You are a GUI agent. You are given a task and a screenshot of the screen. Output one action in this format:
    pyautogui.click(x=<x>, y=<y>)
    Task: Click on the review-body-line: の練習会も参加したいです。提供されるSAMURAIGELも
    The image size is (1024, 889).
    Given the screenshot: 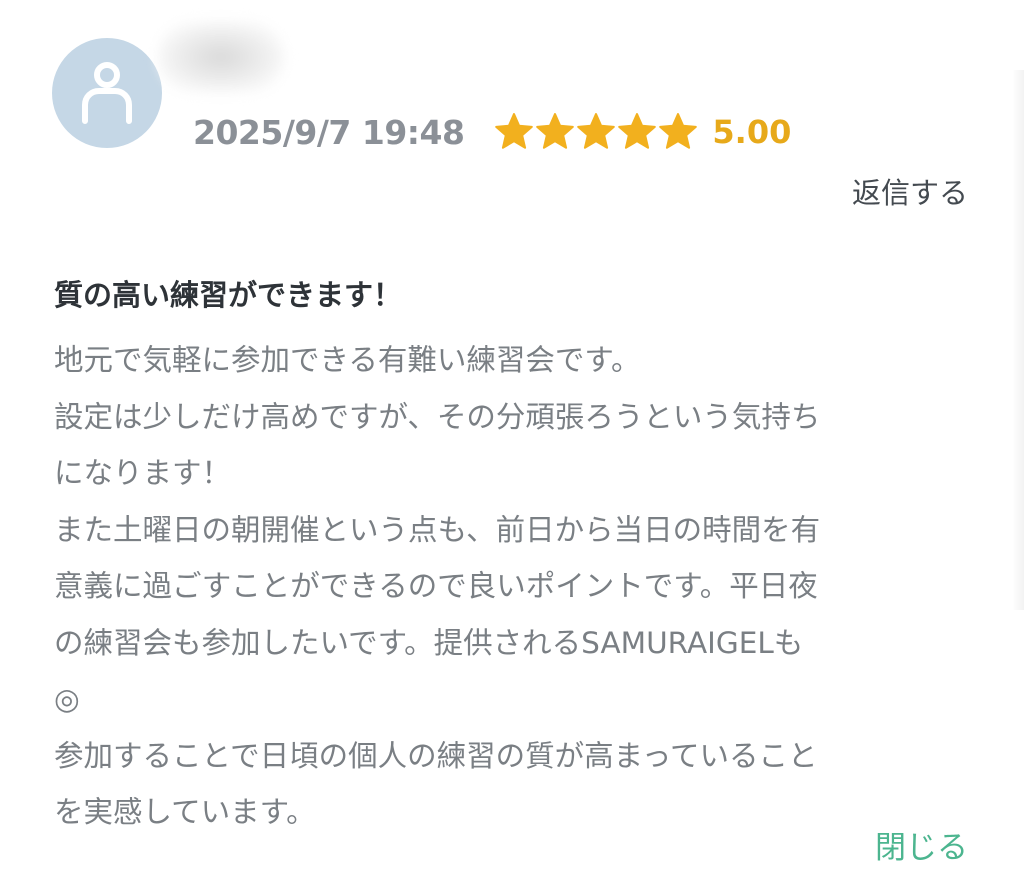 What is the action you would take?
    pyautogui.click(x=429, y=642)
    